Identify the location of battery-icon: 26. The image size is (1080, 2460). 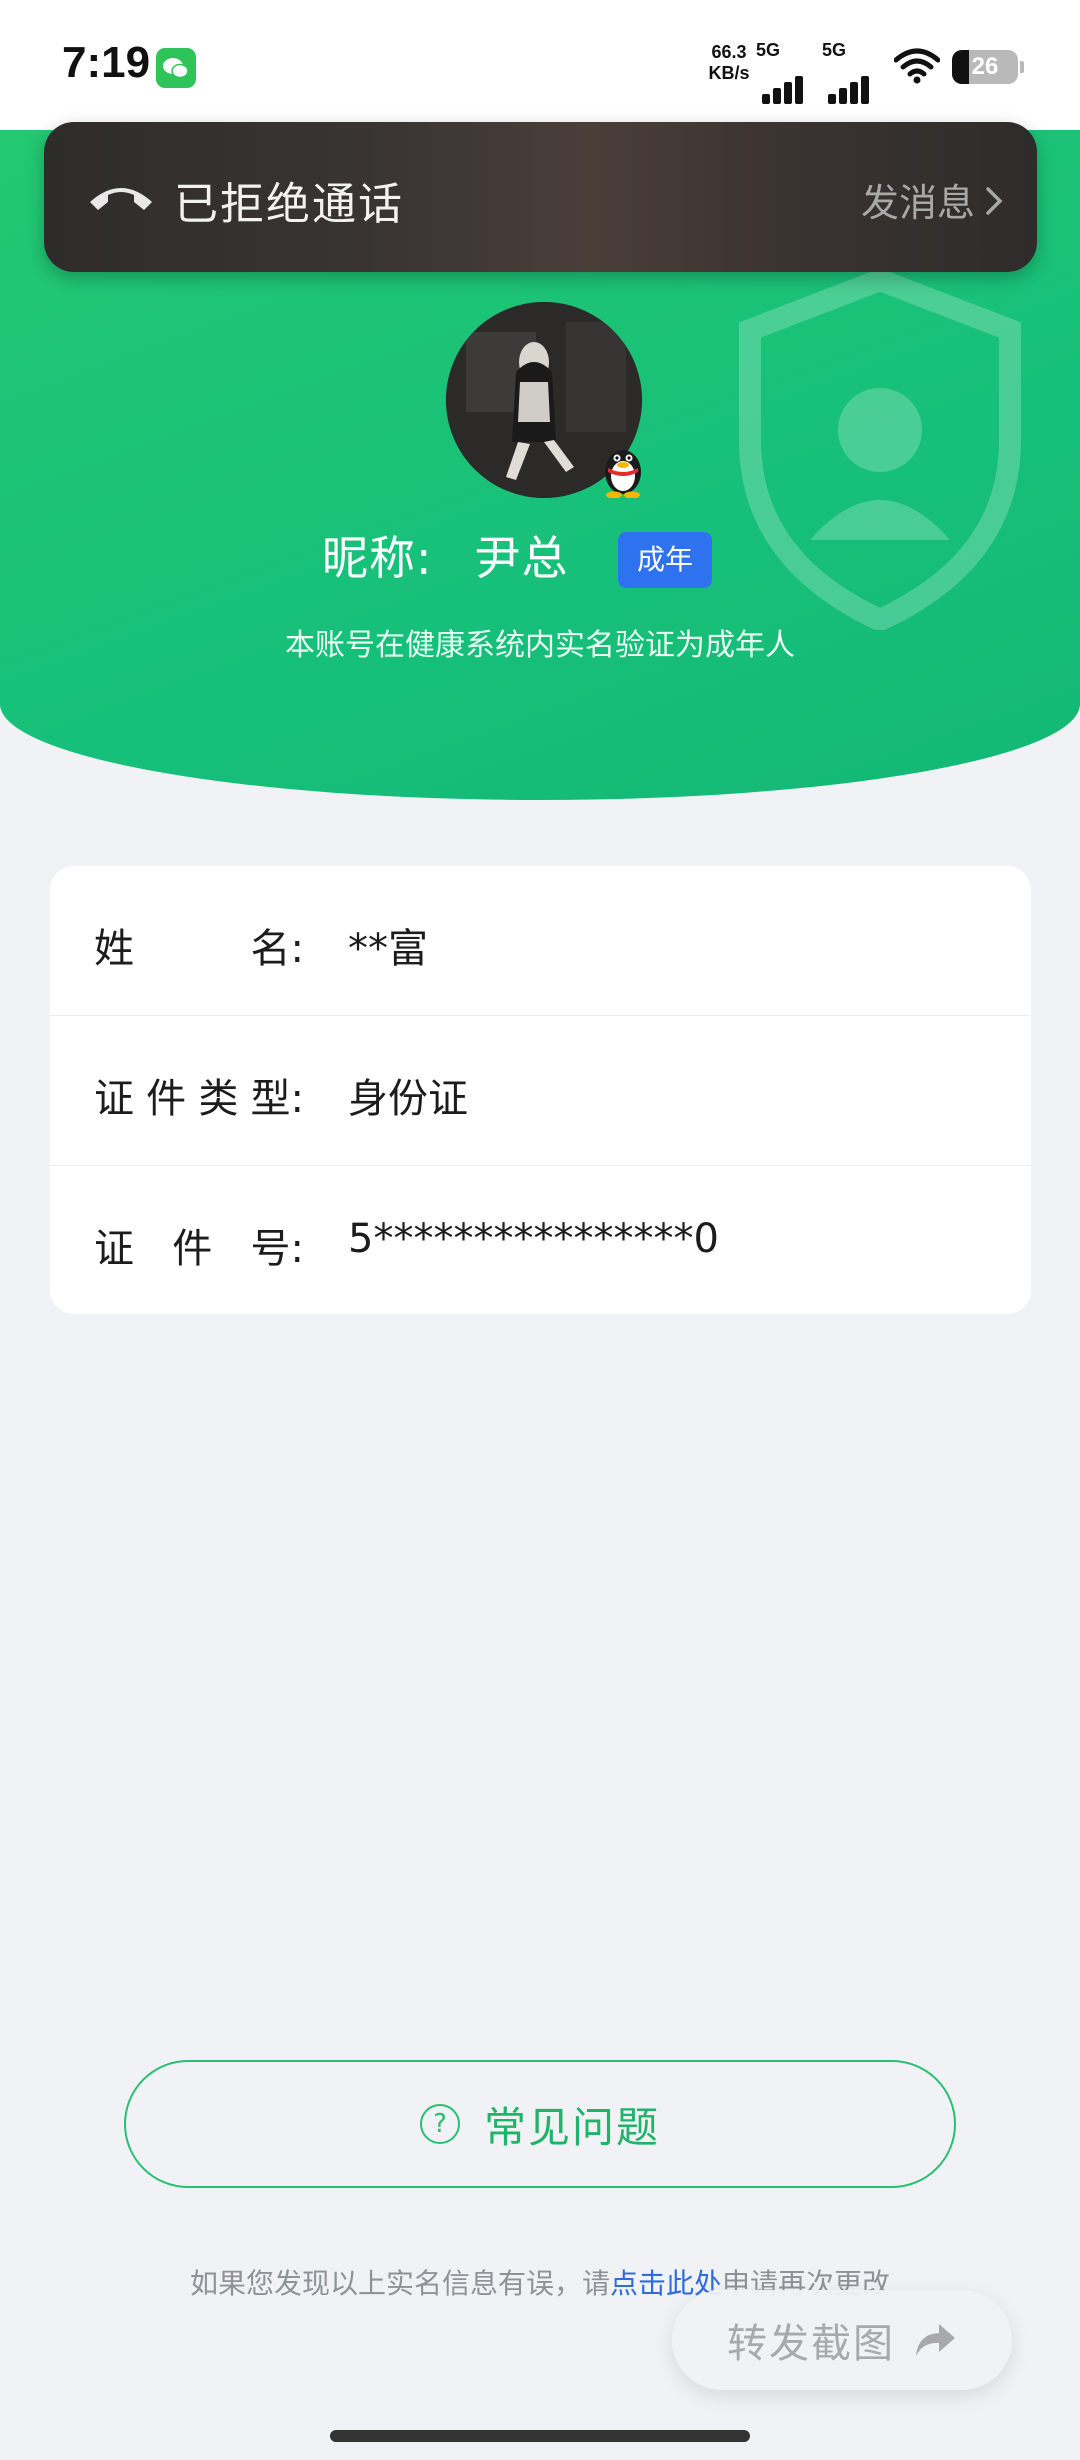
(985, 67).